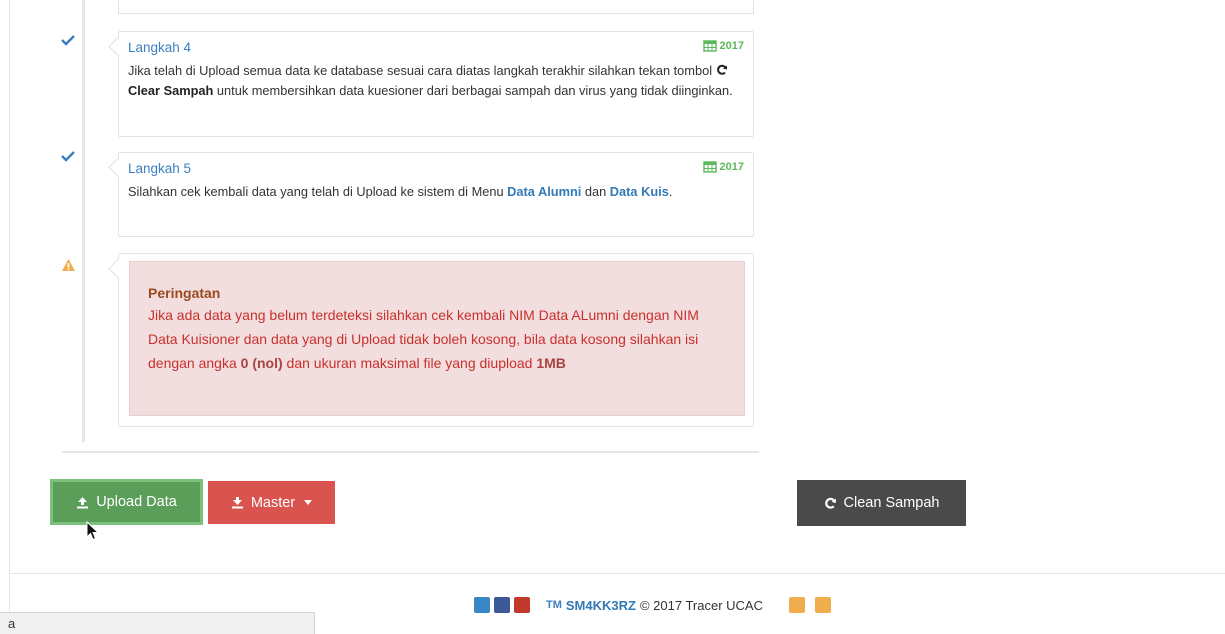 This screenshot has height=634, width=1225. What do you see at coordinates (69, 266) in the screenshot?
I see `warning-triangle-icon` at bounding box center [69, 266].